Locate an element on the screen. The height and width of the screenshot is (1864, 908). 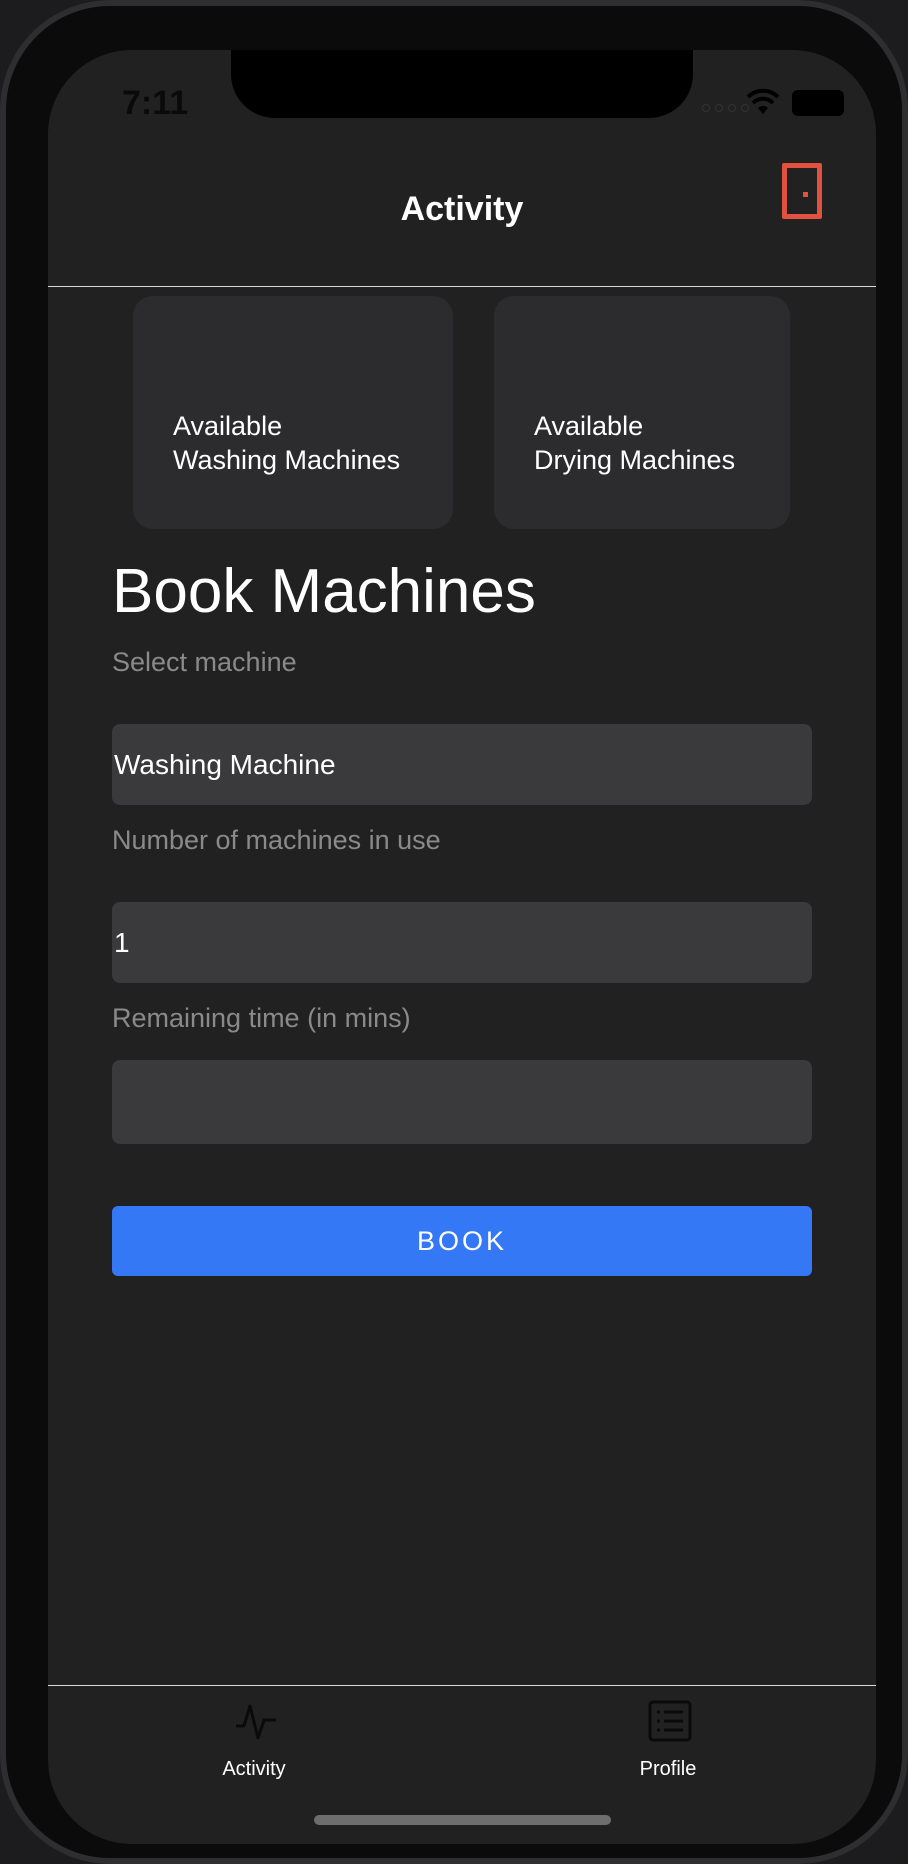
home-indicator is located at coordinates (462, 1820).